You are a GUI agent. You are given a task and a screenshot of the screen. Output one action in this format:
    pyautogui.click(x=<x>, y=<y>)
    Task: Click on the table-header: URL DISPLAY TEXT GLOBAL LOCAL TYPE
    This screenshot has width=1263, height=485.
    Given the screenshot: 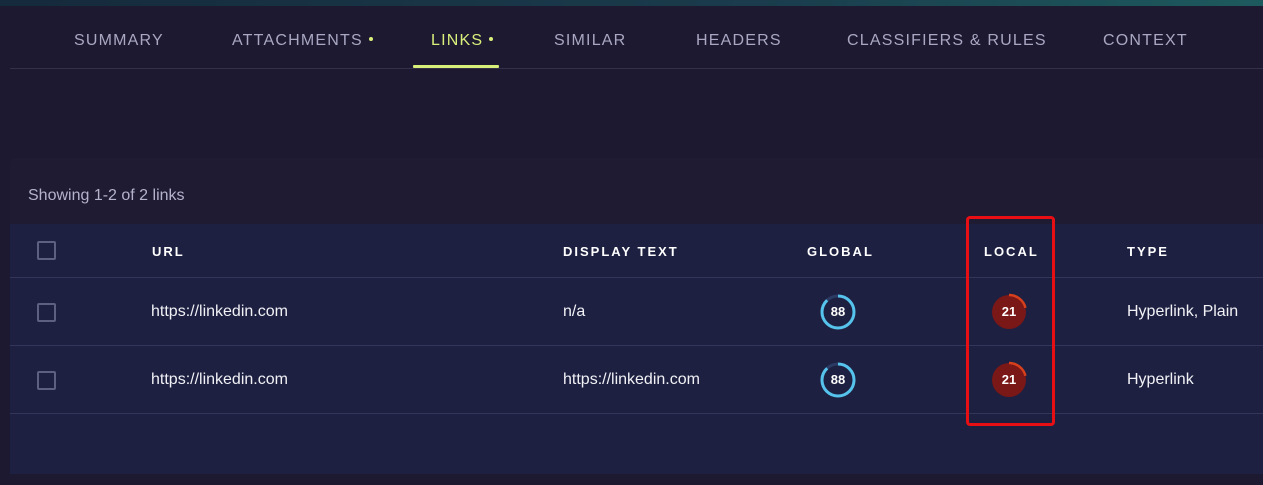 What is the action you would take?
    pyautogui.click(x=636, y=251)
    